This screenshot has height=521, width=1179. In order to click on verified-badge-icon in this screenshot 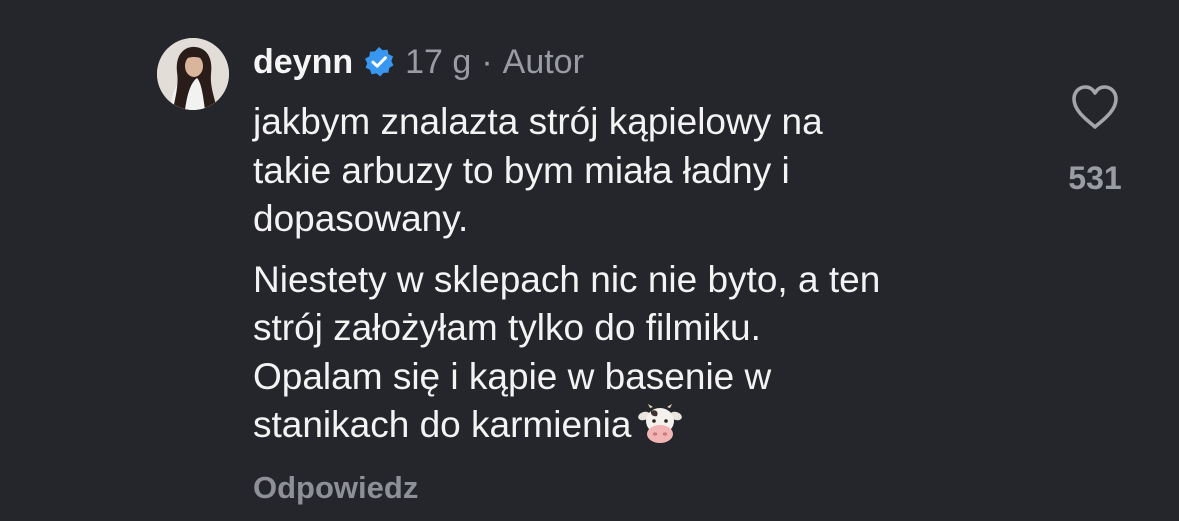, I will do `click(379, 62)`.